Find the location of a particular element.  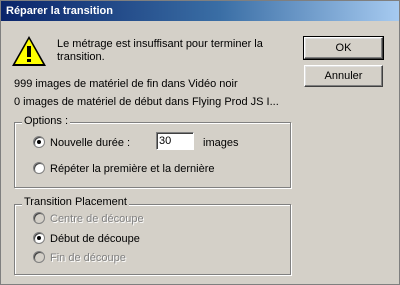

ok-button: OK is located at coordinates (343, 48).